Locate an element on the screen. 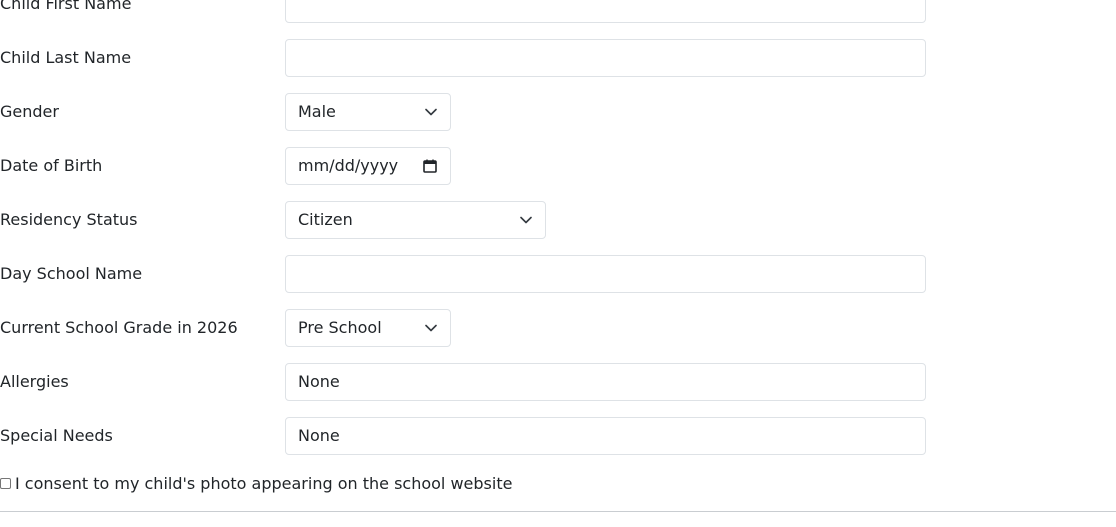 The height and width of the screenshot is (527, 1116). special-needs-input: None is located at coordinates (605, 436).